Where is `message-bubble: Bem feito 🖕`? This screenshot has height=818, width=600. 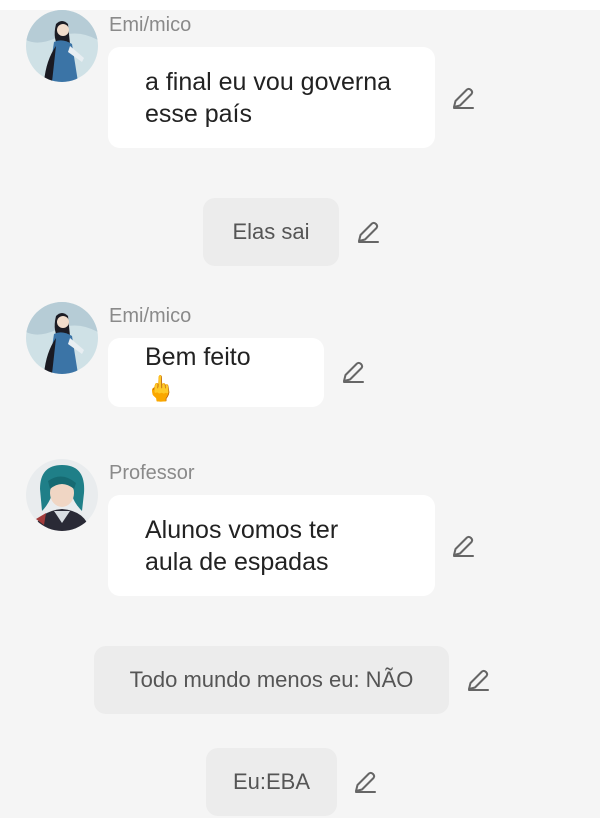 message-bubble: Bem feito 🖕 is located at coordinates (216, 372).